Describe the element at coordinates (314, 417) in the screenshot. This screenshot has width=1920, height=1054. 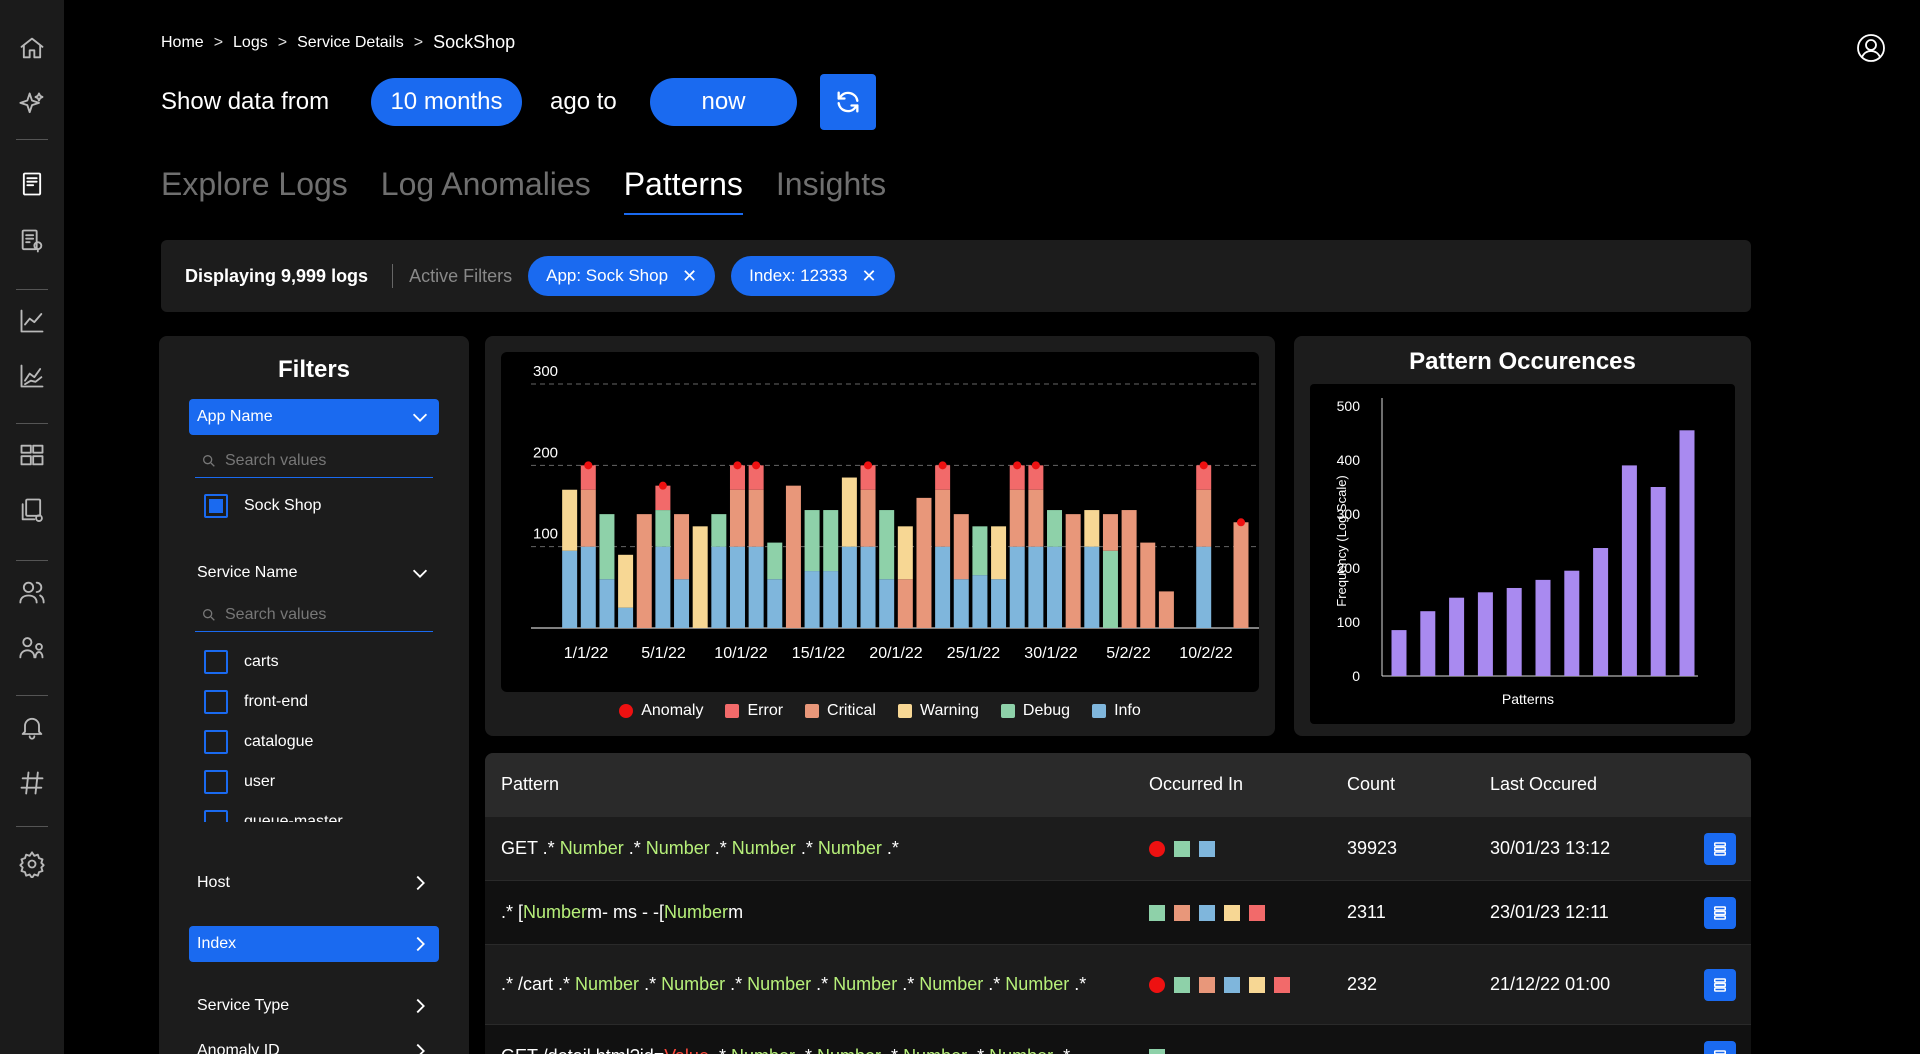
I see `filter-app-name: App Name` at that location.